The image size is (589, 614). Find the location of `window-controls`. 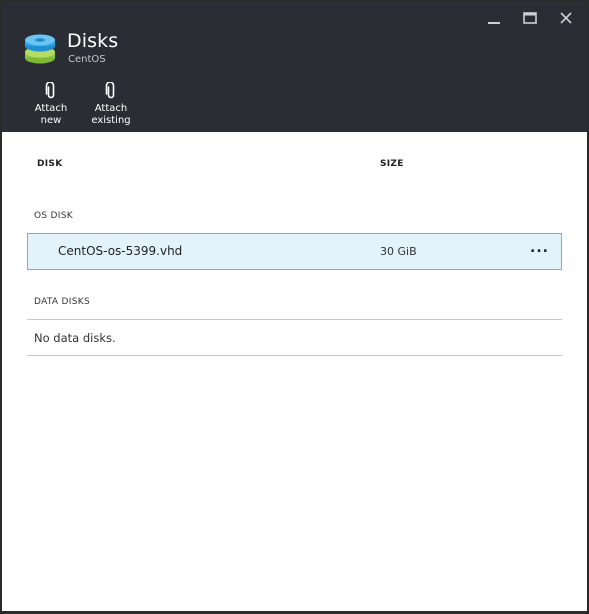

window-controls is located at coordinates (530, 18).